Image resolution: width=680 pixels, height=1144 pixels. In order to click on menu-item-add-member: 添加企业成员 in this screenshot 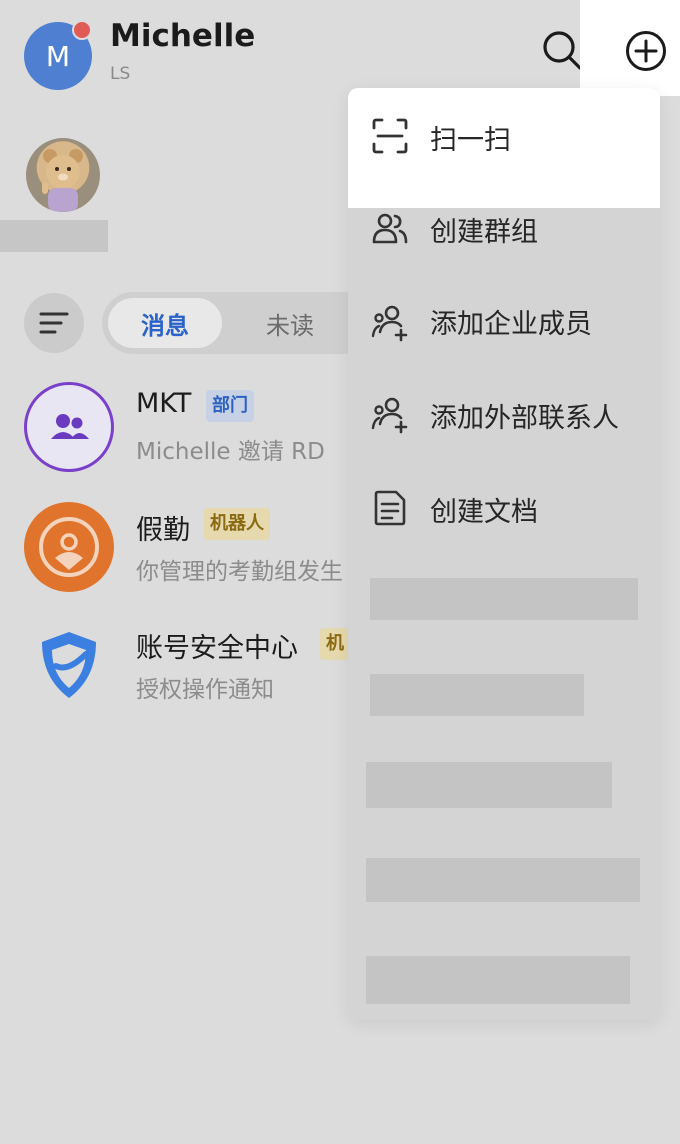, I will do `click(504, 321)`.